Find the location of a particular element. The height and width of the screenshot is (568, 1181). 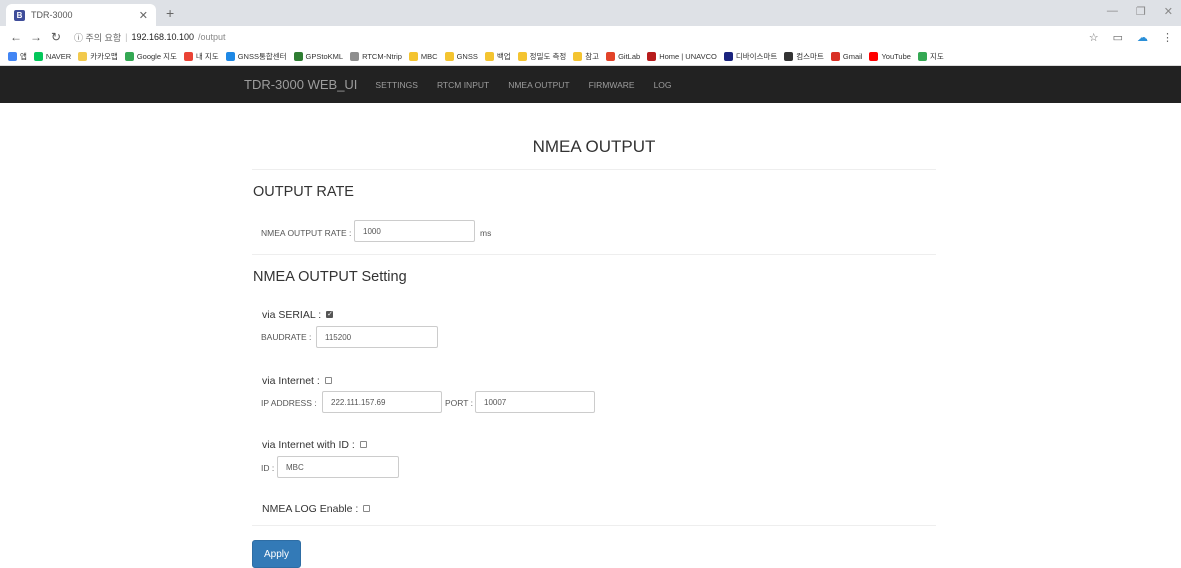

baudrate-input is located at coordinates (377, 337).